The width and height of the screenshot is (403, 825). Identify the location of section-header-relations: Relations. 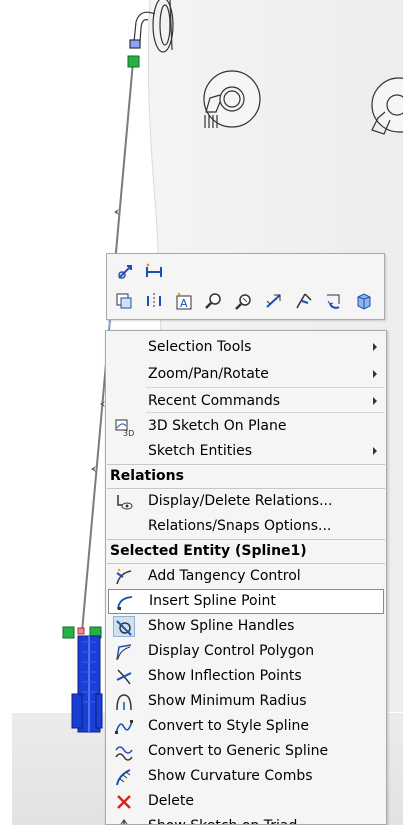
(246, 477).